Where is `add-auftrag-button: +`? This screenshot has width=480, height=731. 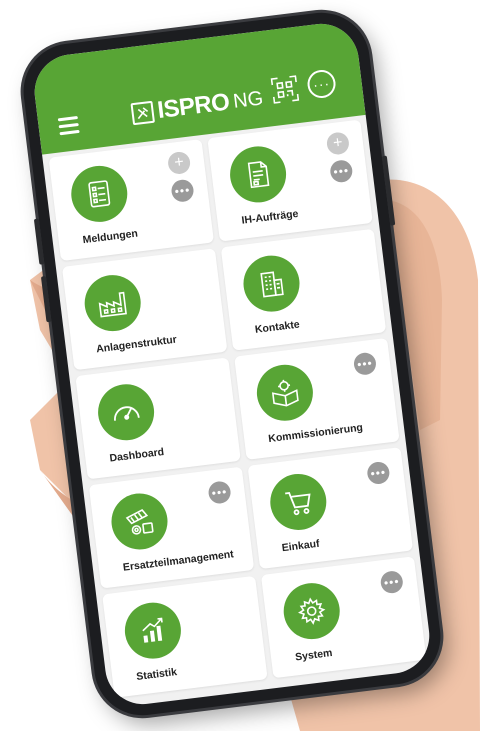 add-auftrag-button: + is located at coordinates (338, 143).